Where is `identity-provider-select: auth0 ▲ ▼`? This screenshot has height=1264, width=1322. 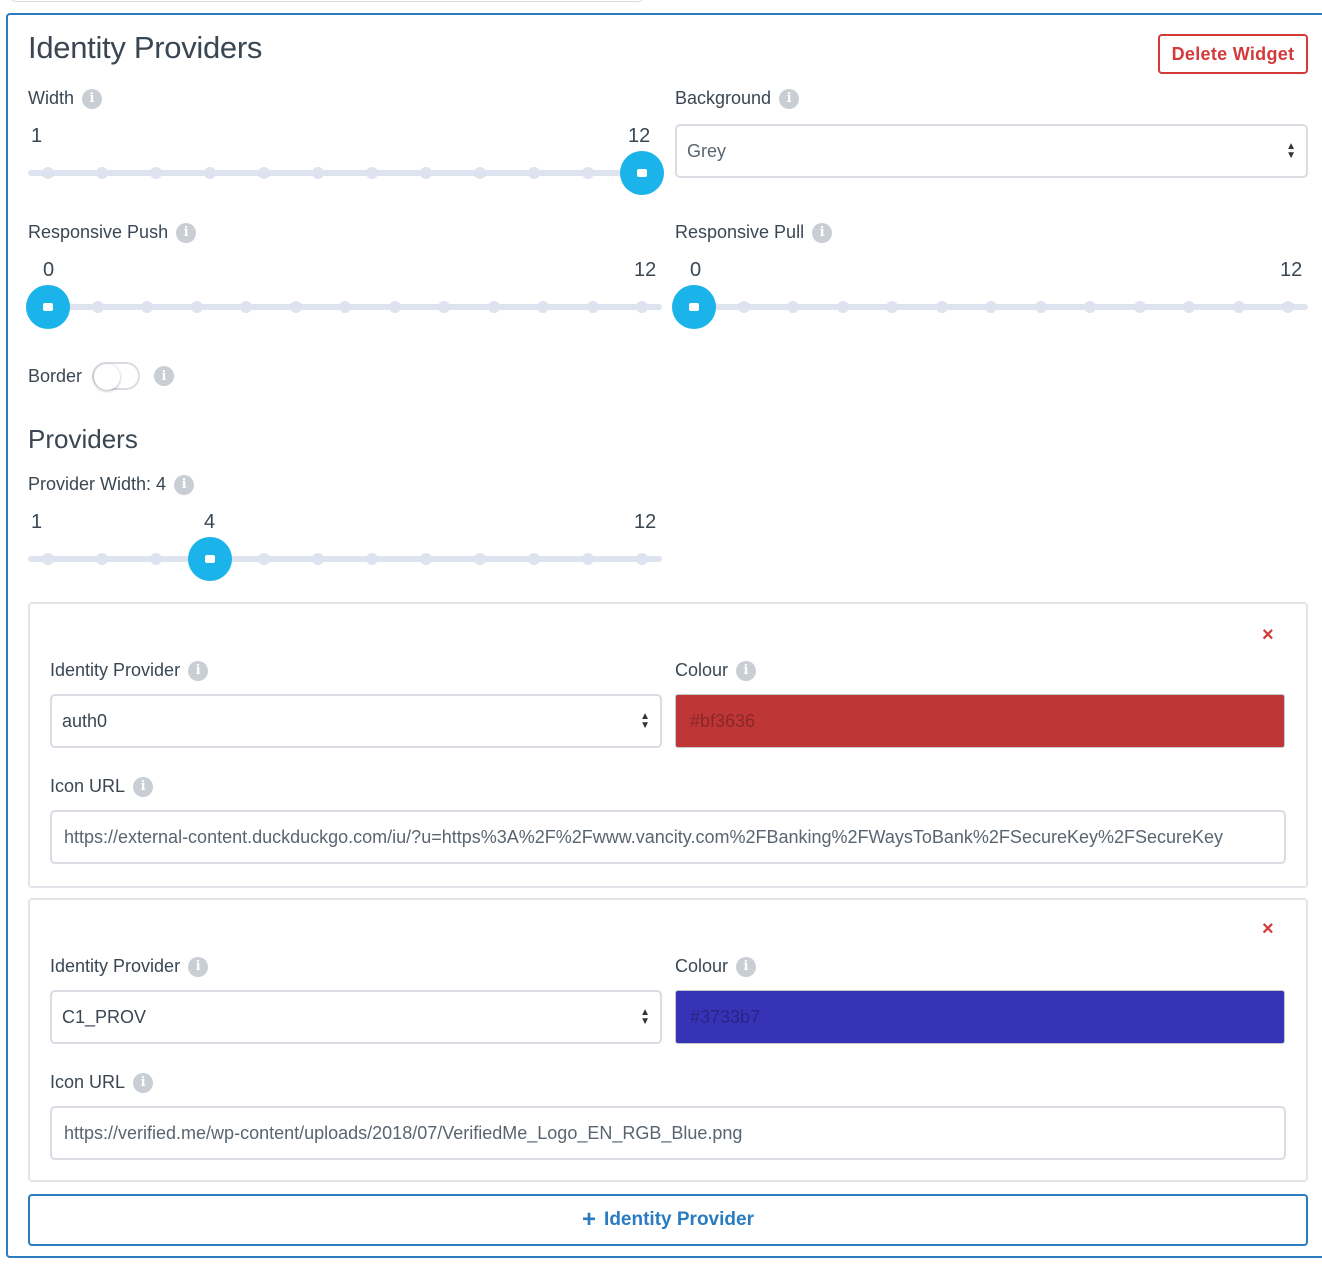
identity-provider-select: auth0 ▲ ▼ is located at coordinates (356, 721).